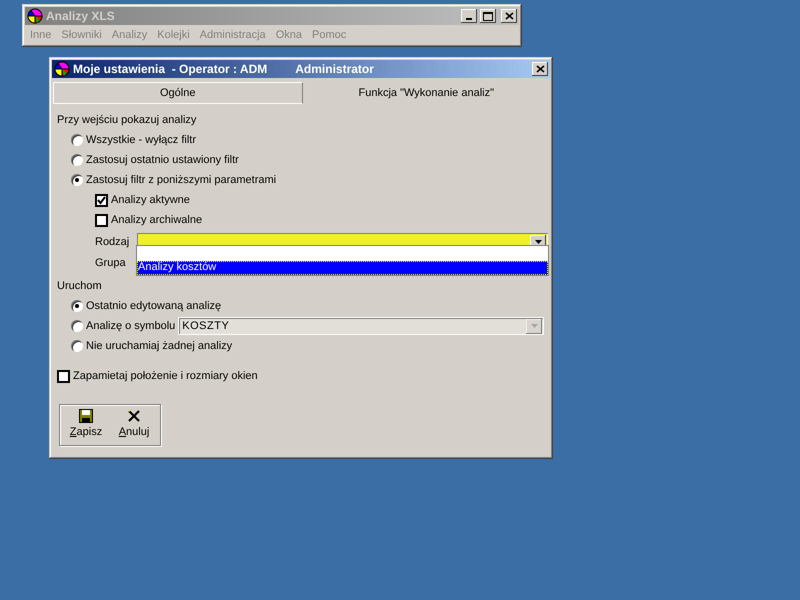 Image resolution: width=800 pixels, height=600 pixels. I want to click on checkbox-label: Analizy aktywne, so click(150, 200).